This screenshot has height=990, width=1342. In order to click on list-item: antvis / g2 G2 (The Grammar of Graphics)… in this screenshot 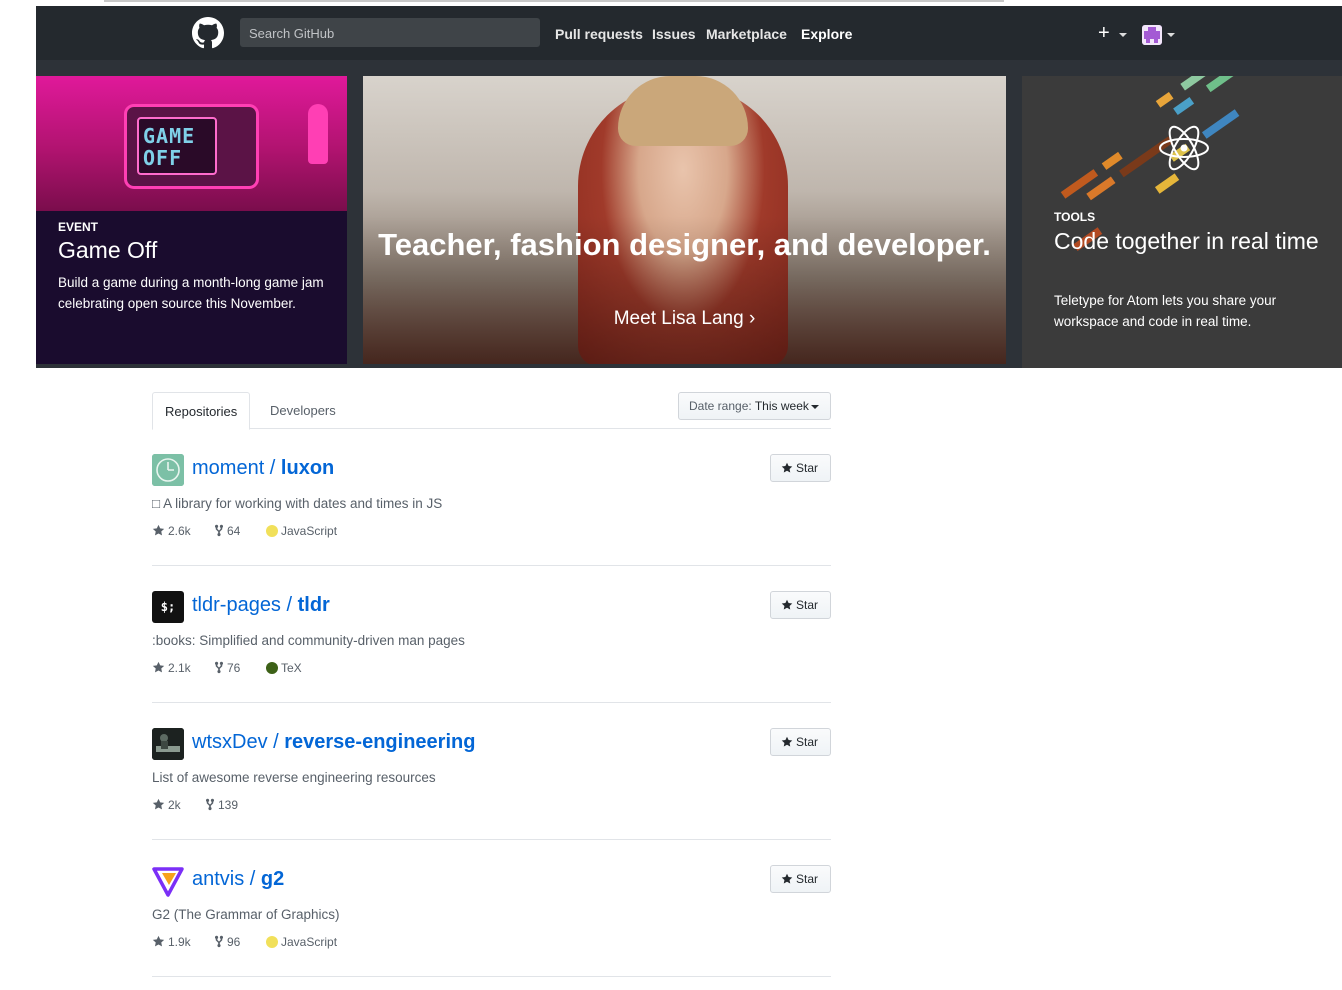, I will do `click(491, 908)`.